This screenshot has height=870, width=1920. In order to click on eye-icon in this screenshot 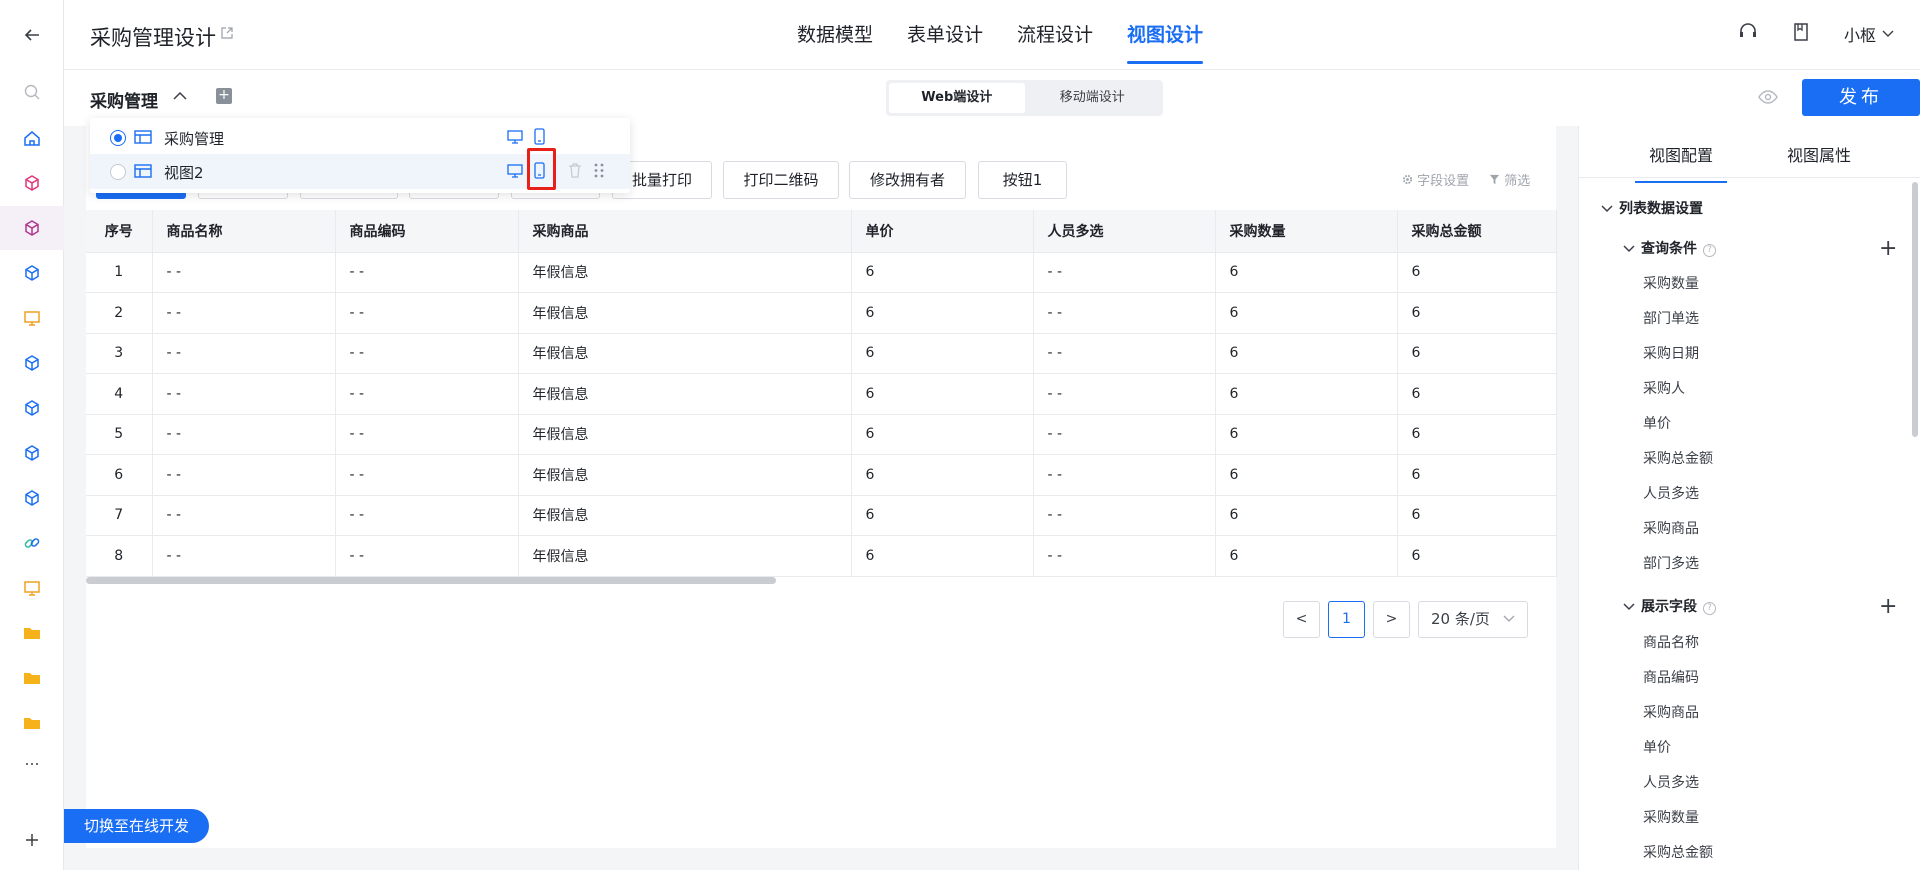, I will do `click(1768, 99)`.